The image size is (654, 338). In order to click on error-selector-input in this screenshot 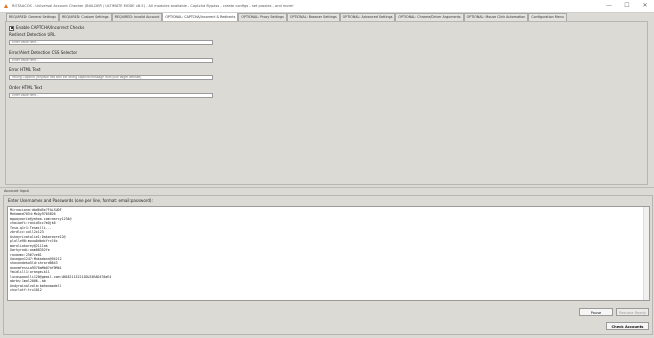, I will do `click(111, 60)`.